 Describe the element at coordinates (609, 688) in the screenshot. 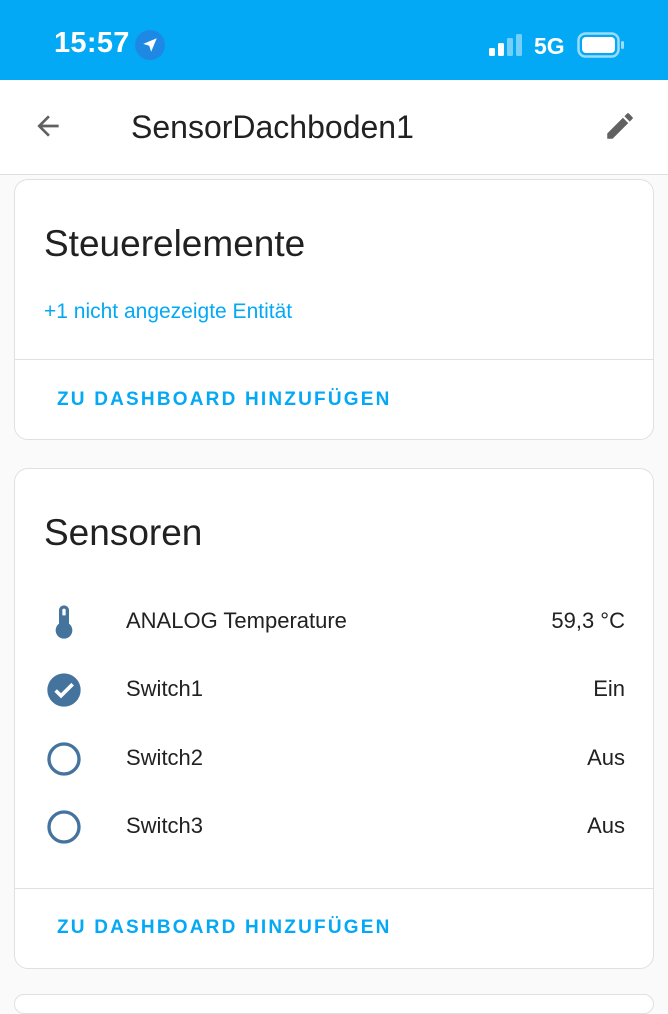

I see `sensor-value: Ein` at that location.